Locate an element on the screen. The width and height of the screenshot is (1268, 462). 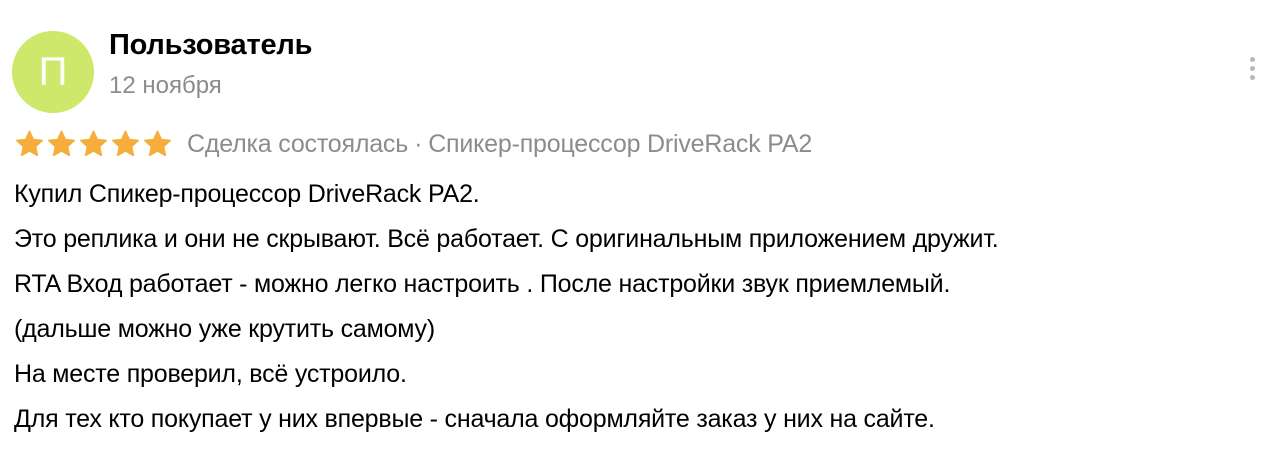
avatar: П is located at coordinates (53, 72).